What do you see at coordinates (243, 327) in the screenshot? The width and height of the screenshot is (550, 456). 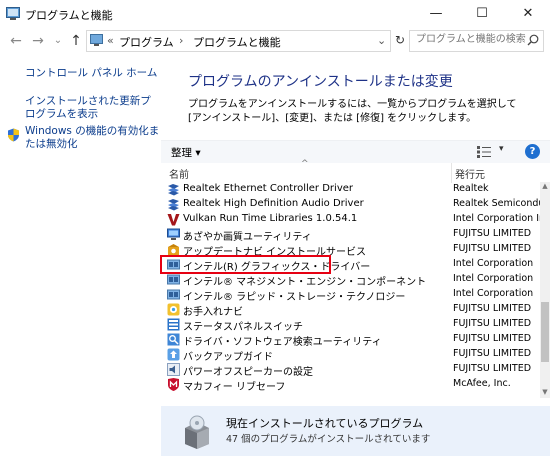 I see `program-name: ステータスパネルスイッチ` at bounding box center [243, 327].